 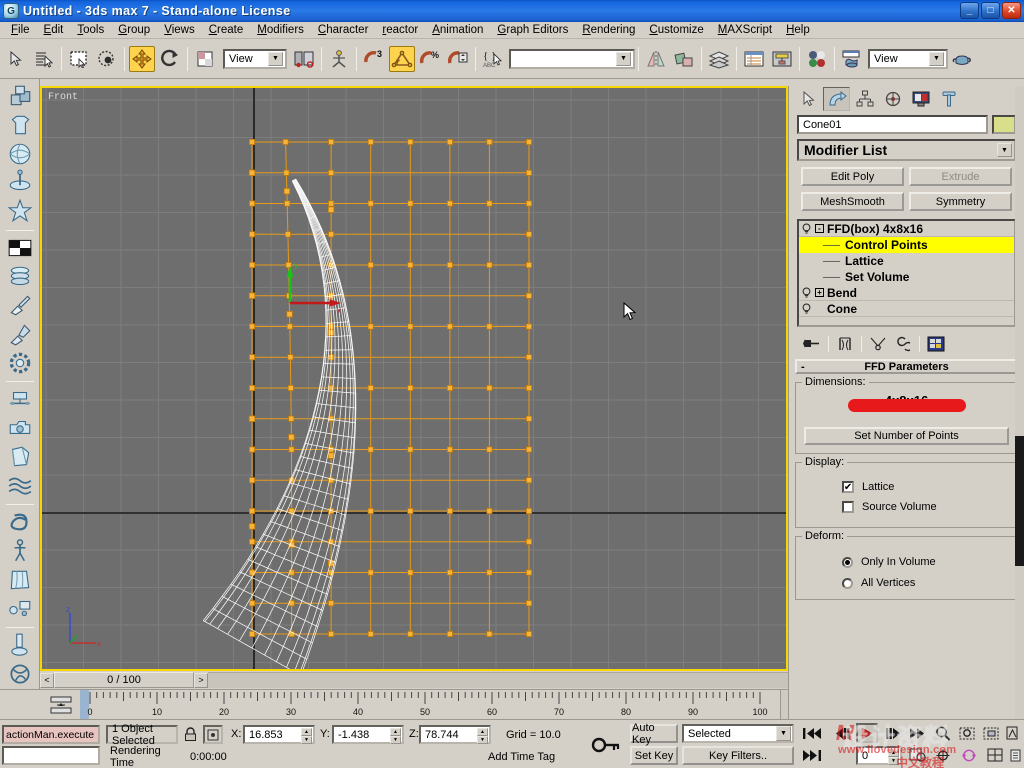 What do you see at coordinates (179, 30) in the screenshot?
I see `menu-item-views: Views` at bounding box center [179, 30].